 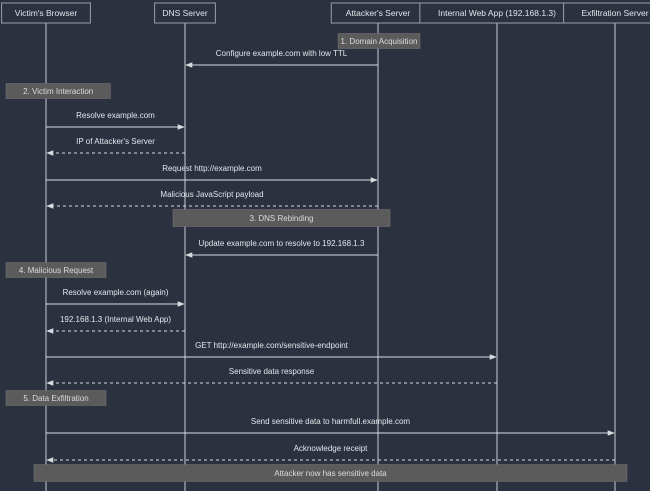 I want to click on message-label: Malicious JavaScript payload, so click(x=211, y=194).